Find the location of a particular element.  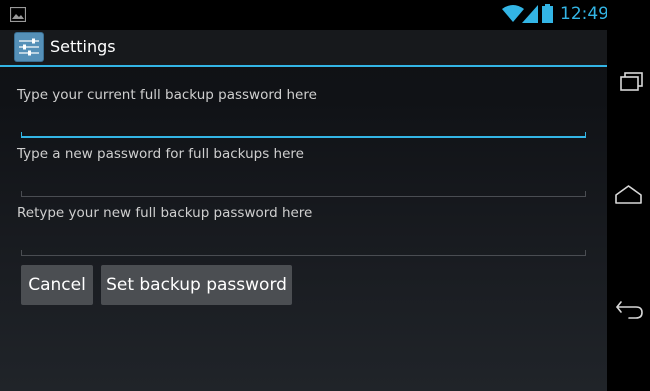

action-bar: Settings is located at coordinates (303, 48).